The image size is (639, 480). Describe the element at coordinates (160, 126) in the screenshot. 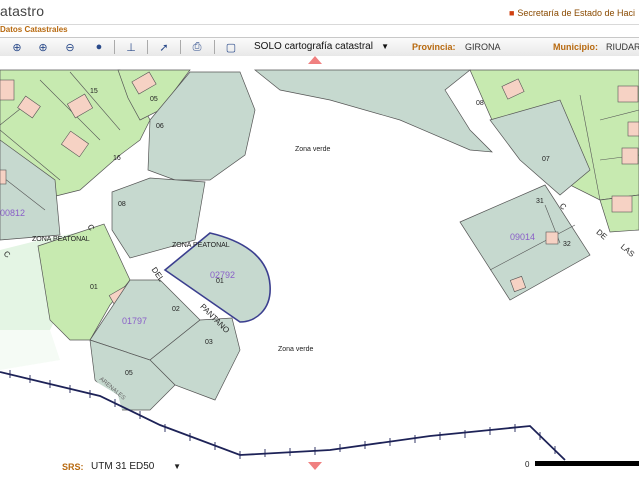

I see `lot-number: 06` at that location.